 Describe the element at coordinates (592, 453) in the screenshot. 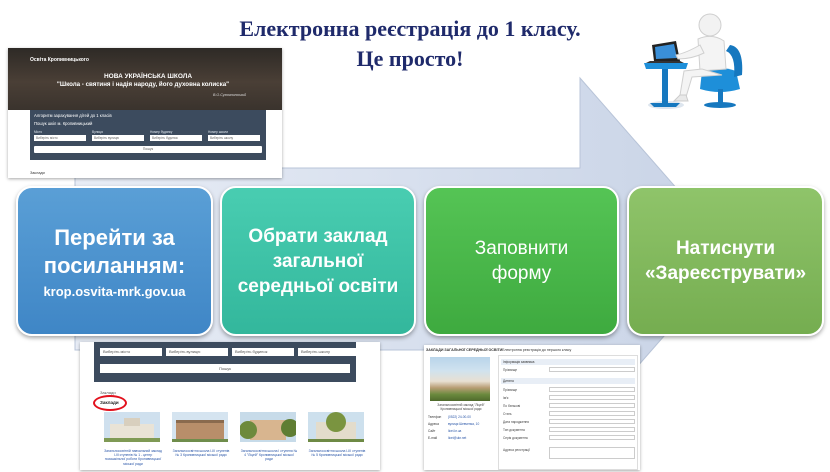

I see `form-textarea` at that location.